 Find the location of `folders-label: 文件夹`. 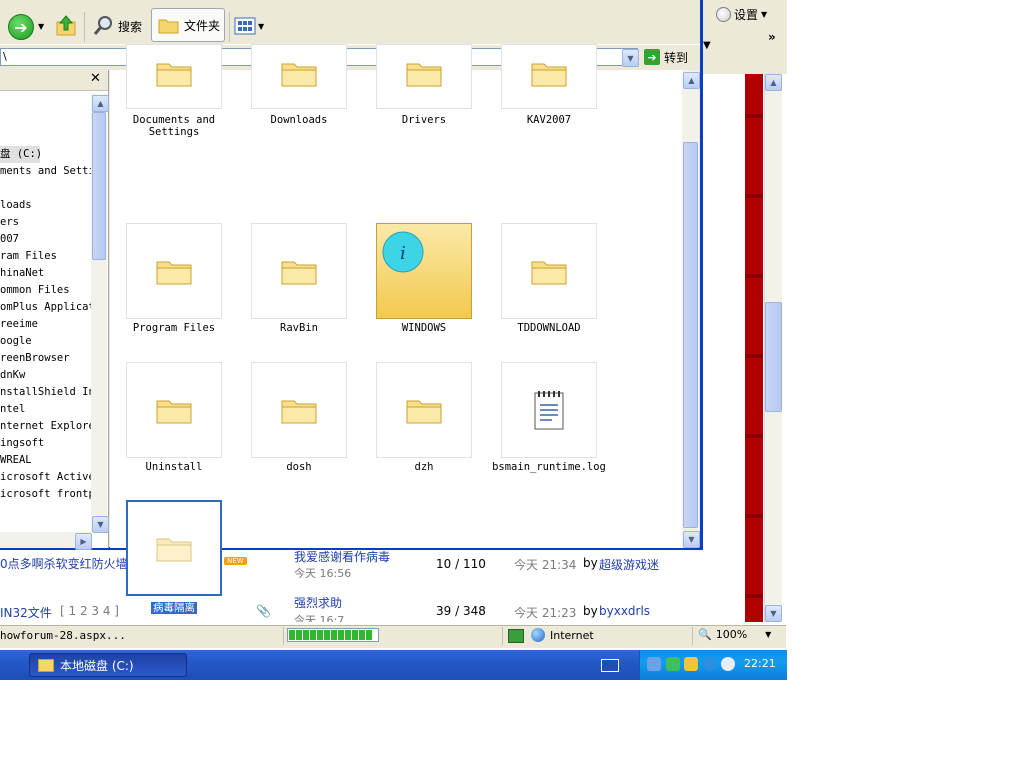

folders-label: 文件夹 is located at coordinates (202, 25).